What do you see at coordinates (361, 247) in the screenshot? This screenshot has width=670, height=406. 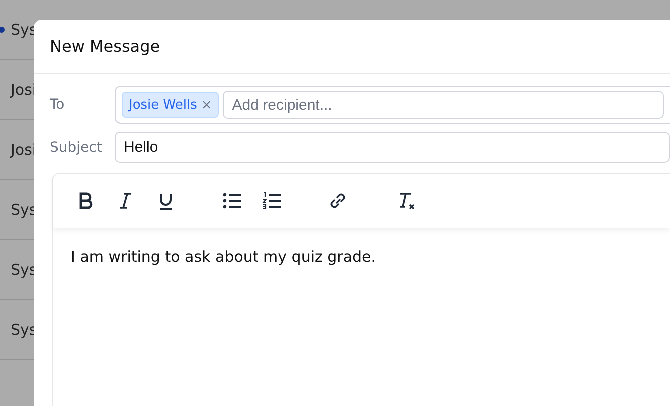 I see `message-body-text: I am writing to ask about my quiz grade.` at bounding box center [361, 247].